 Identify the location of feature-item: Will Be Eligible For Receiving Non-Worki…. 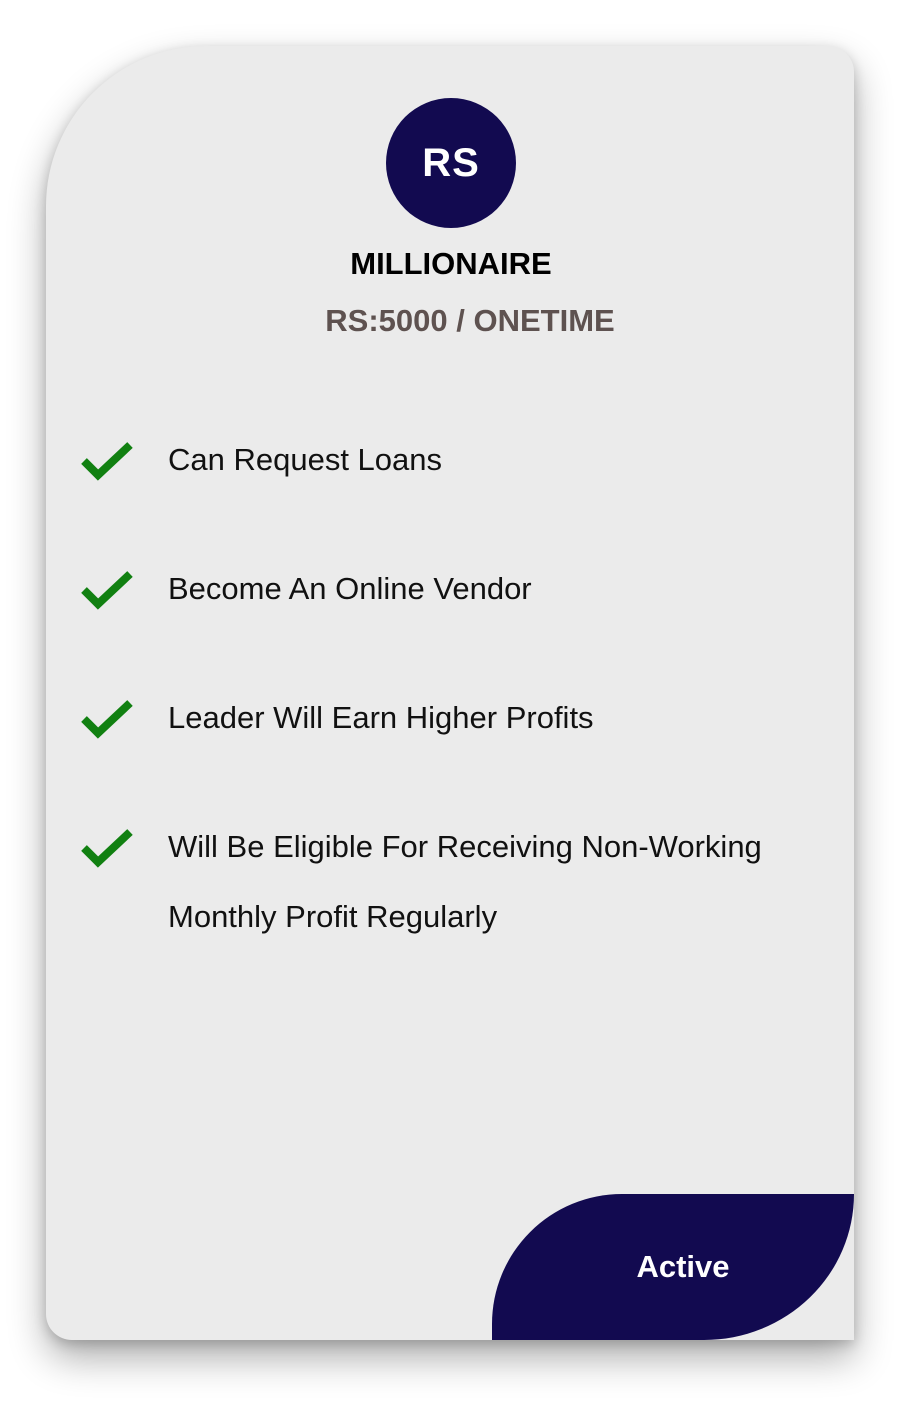
(460, 887).